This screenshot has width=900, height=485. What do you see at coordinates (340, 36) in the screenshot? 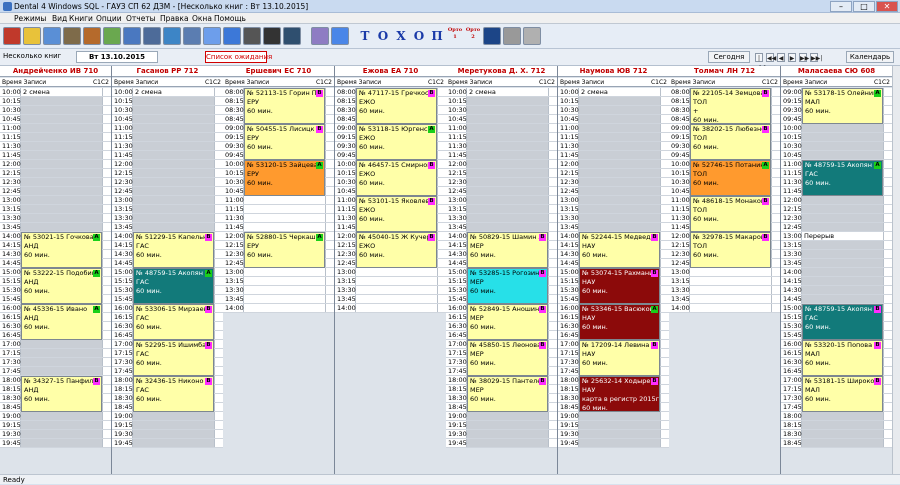
I see `table-icon` at bounding box center [340, 36].